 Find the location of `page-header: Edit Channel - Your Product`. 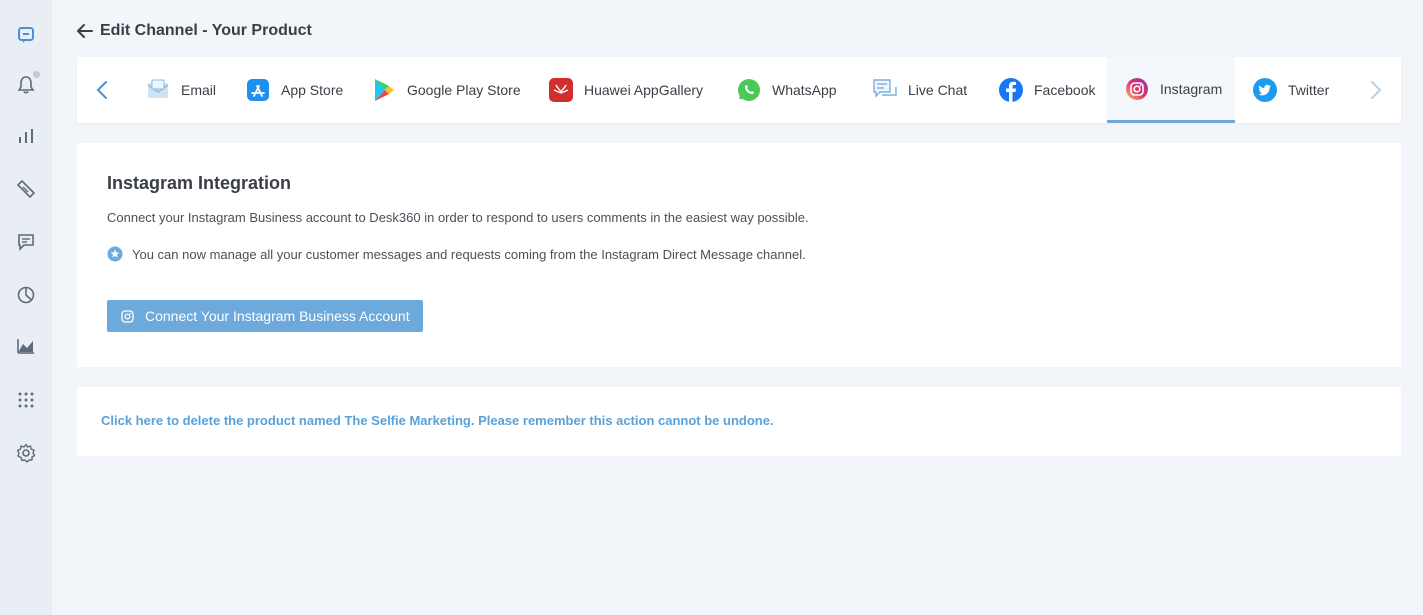

page-header: Edit Channel - Your Product is located at coordinates (194, 31).